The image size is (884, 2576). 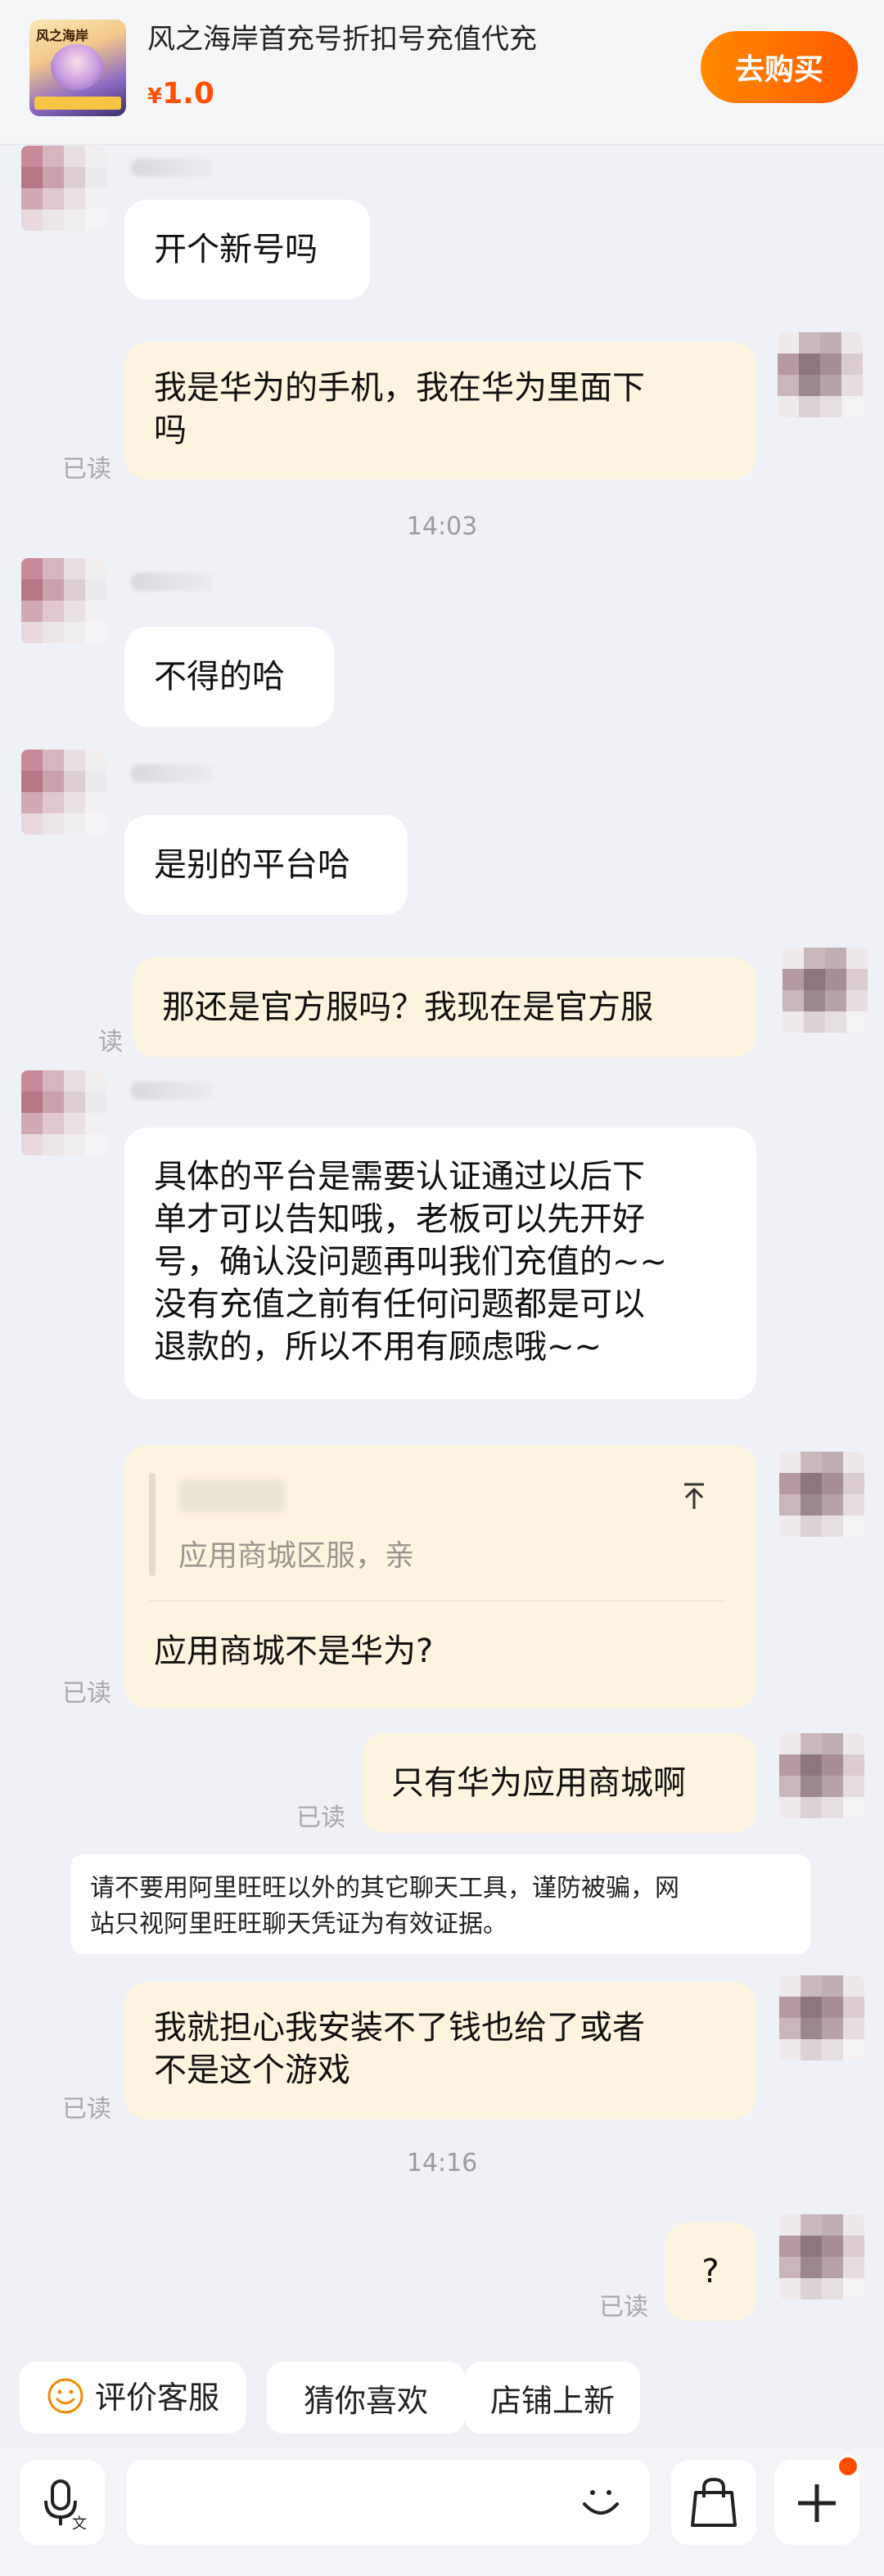 I want to click on product-price: ¥1.0, so click(x=181, y=93).